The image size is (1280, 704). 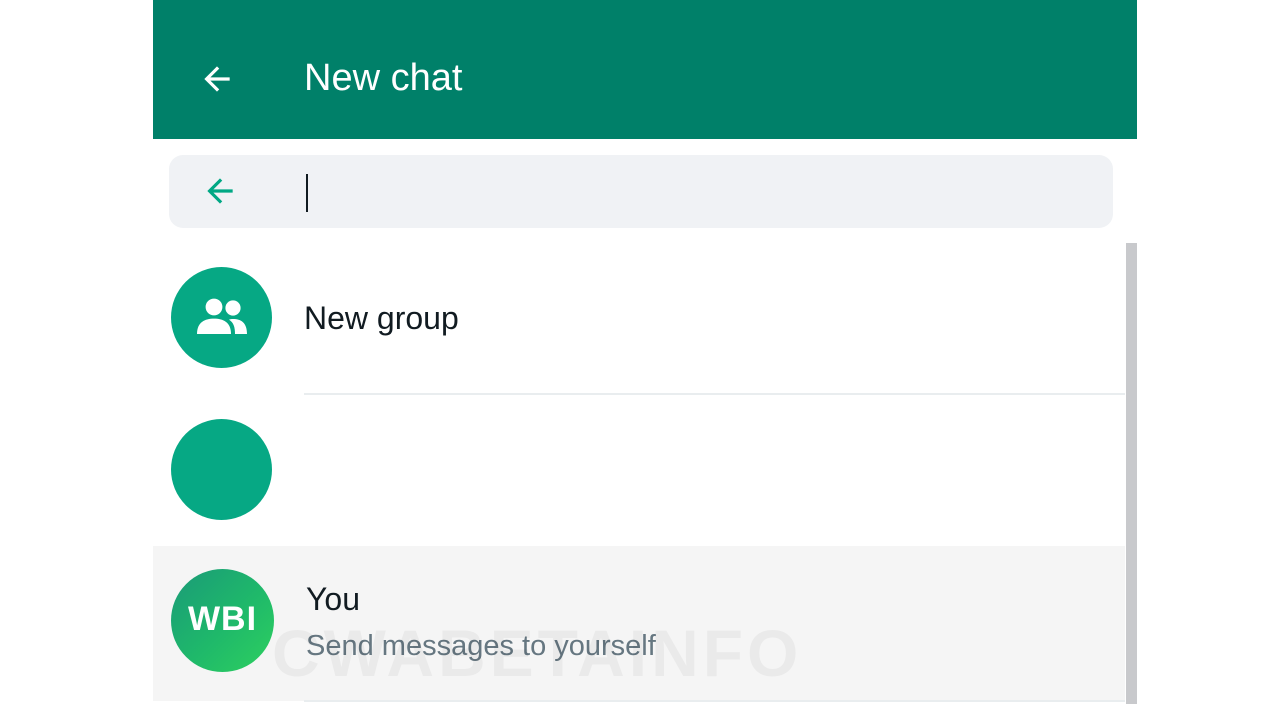 I want to click on avatar: WBI, so click(x=222, y=620).